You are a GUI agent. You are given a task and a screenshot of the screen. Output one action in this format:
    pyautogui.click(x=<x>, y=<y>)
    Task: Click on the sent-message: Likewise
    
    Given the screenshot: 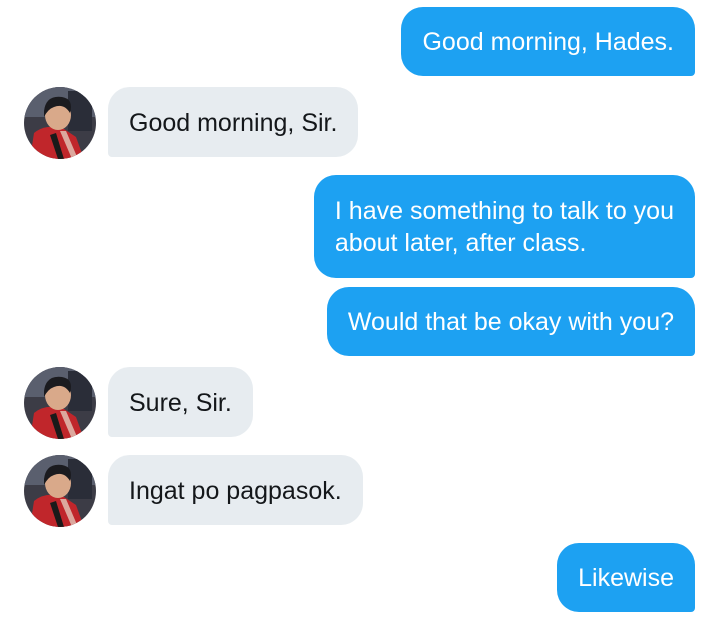 What is the action you would take?
    pyautogui.click(x=626, y=577)
    